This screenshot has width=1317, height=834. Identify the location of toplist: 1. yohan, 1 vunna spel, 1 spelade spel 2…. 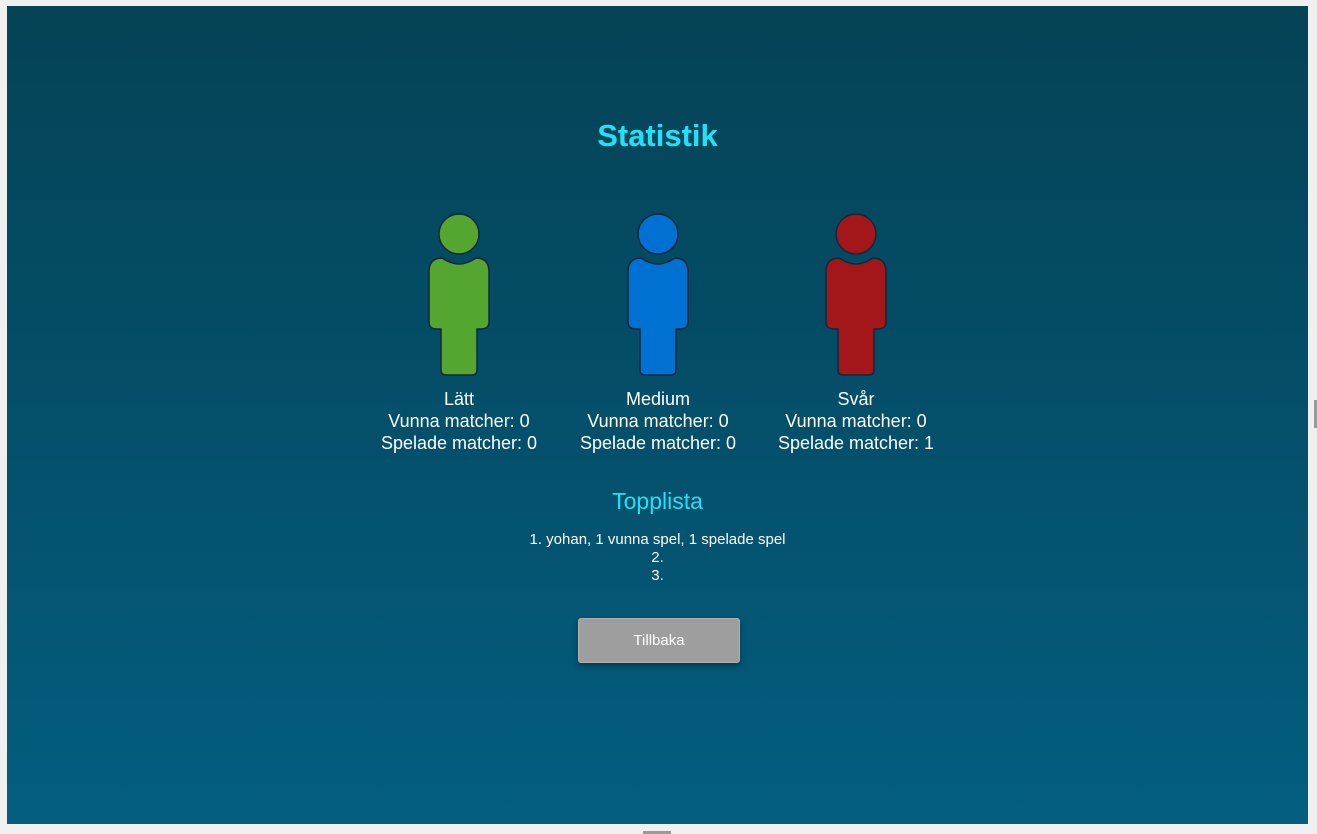
(657, 558).